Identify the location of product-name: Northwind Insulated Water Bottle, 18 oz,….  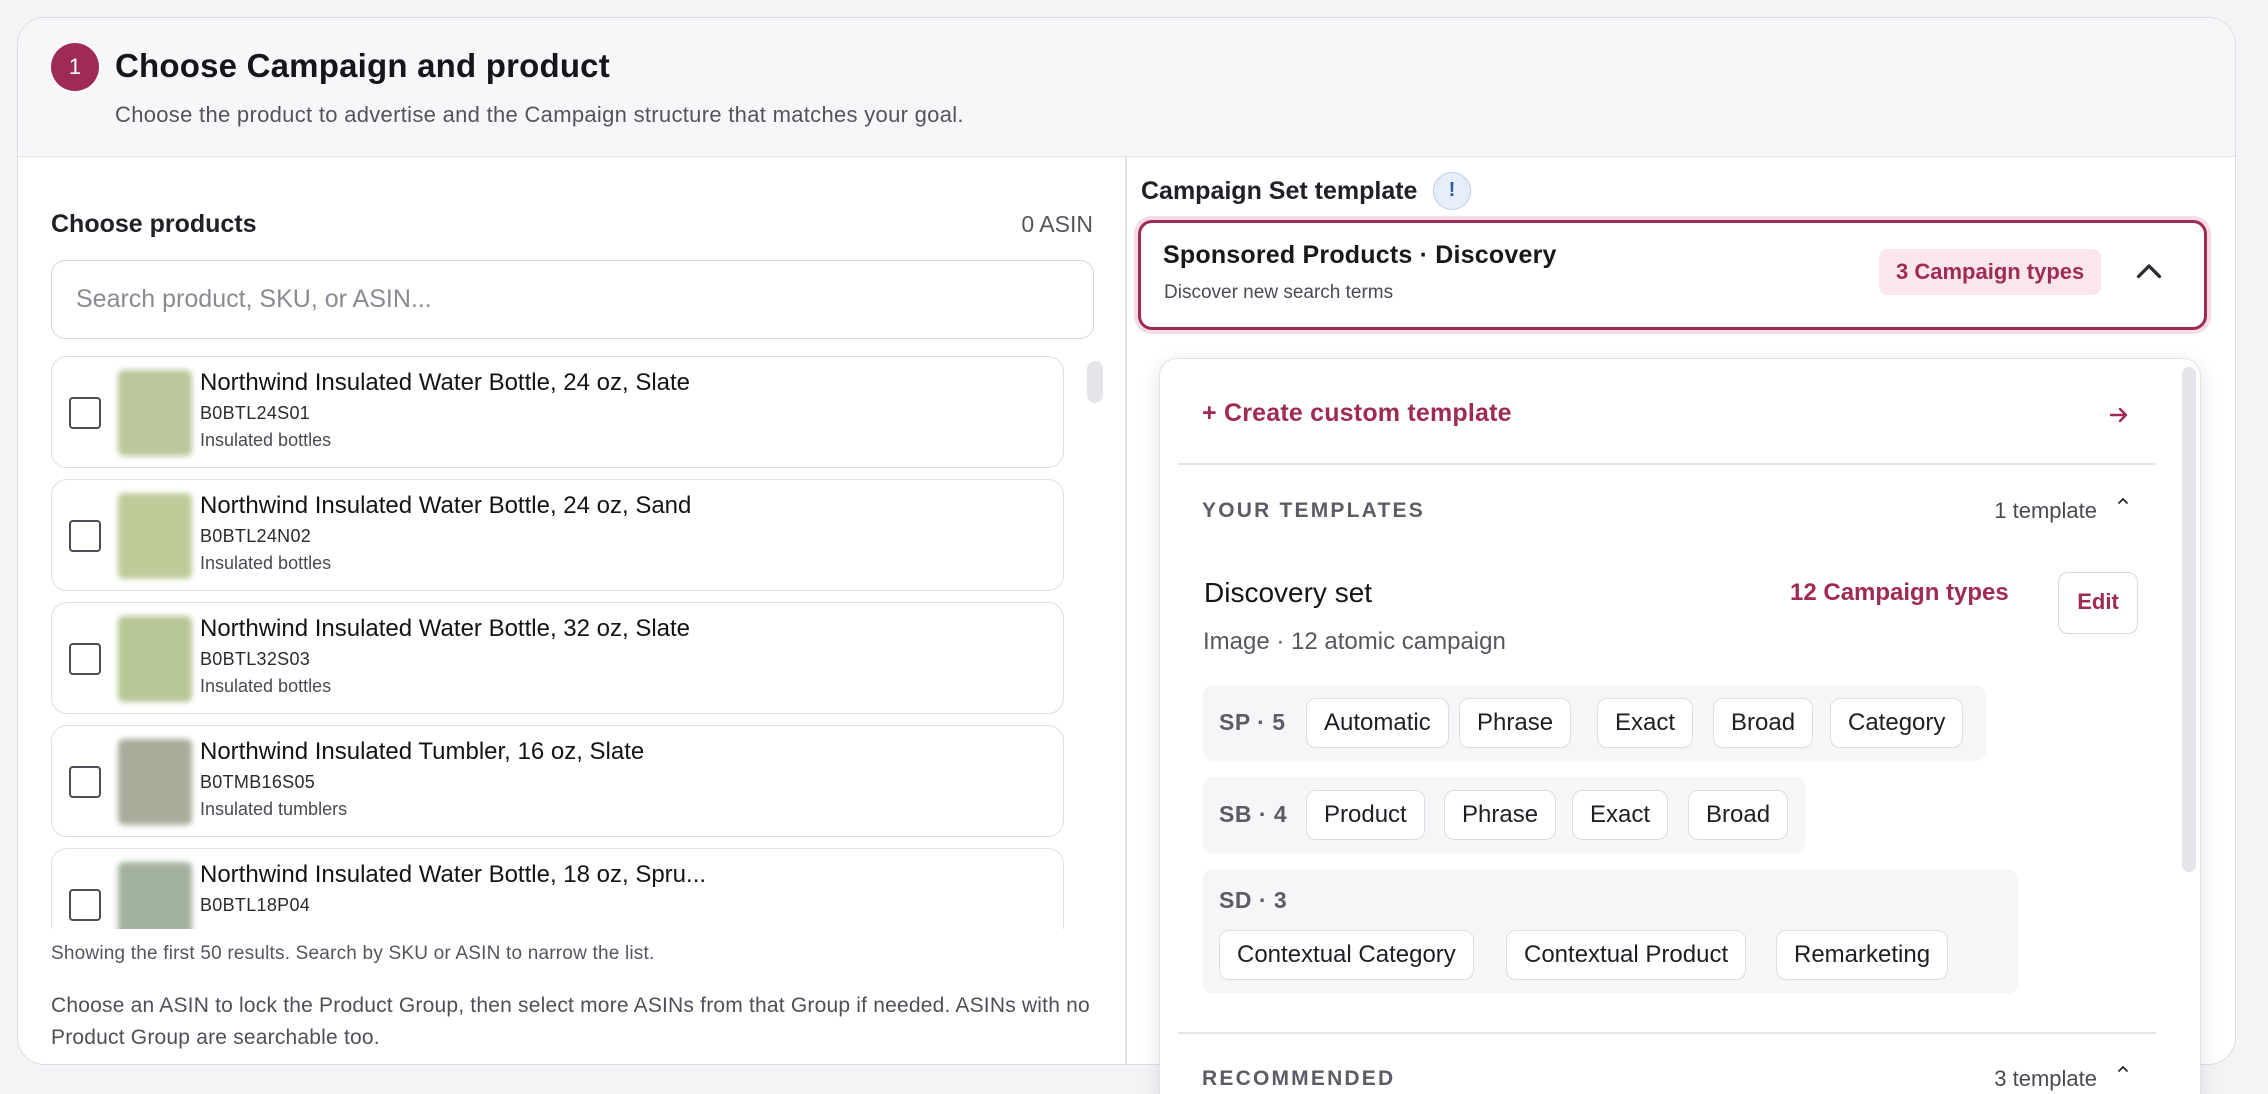
(453, 874).